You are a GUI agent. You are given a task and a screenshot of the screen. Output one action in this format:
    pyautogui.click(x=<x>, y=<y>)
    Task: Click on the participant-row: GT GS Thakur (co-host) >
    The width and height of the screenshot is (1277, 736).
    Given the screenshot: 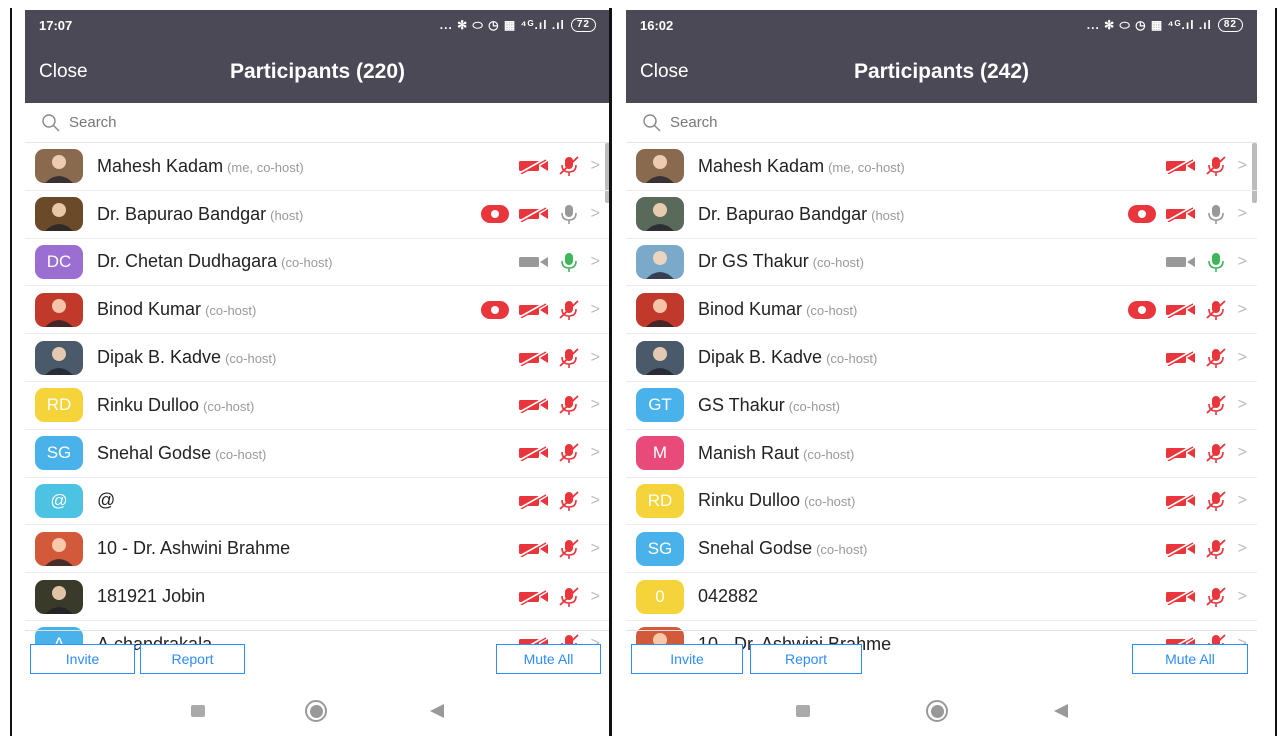 What is the action you would take?
    pyautogui.click(x=941, y=406)
    